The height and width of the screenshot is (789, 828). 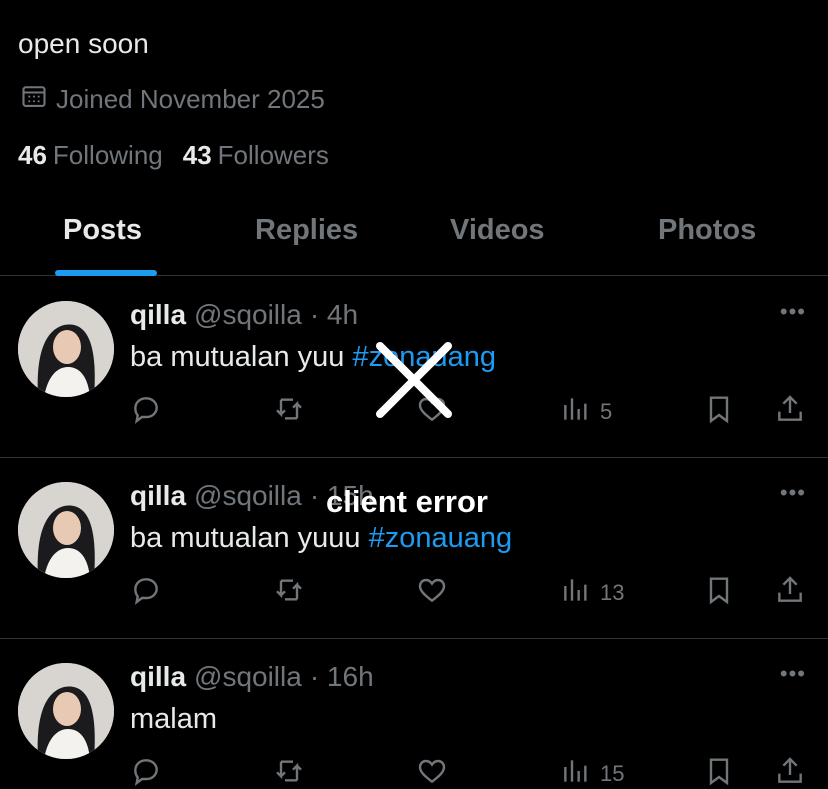 What do you see at coordinates (707, 230) in the screenshot?
I see `tab-photos: Photos` at bounding box center [707, 230].